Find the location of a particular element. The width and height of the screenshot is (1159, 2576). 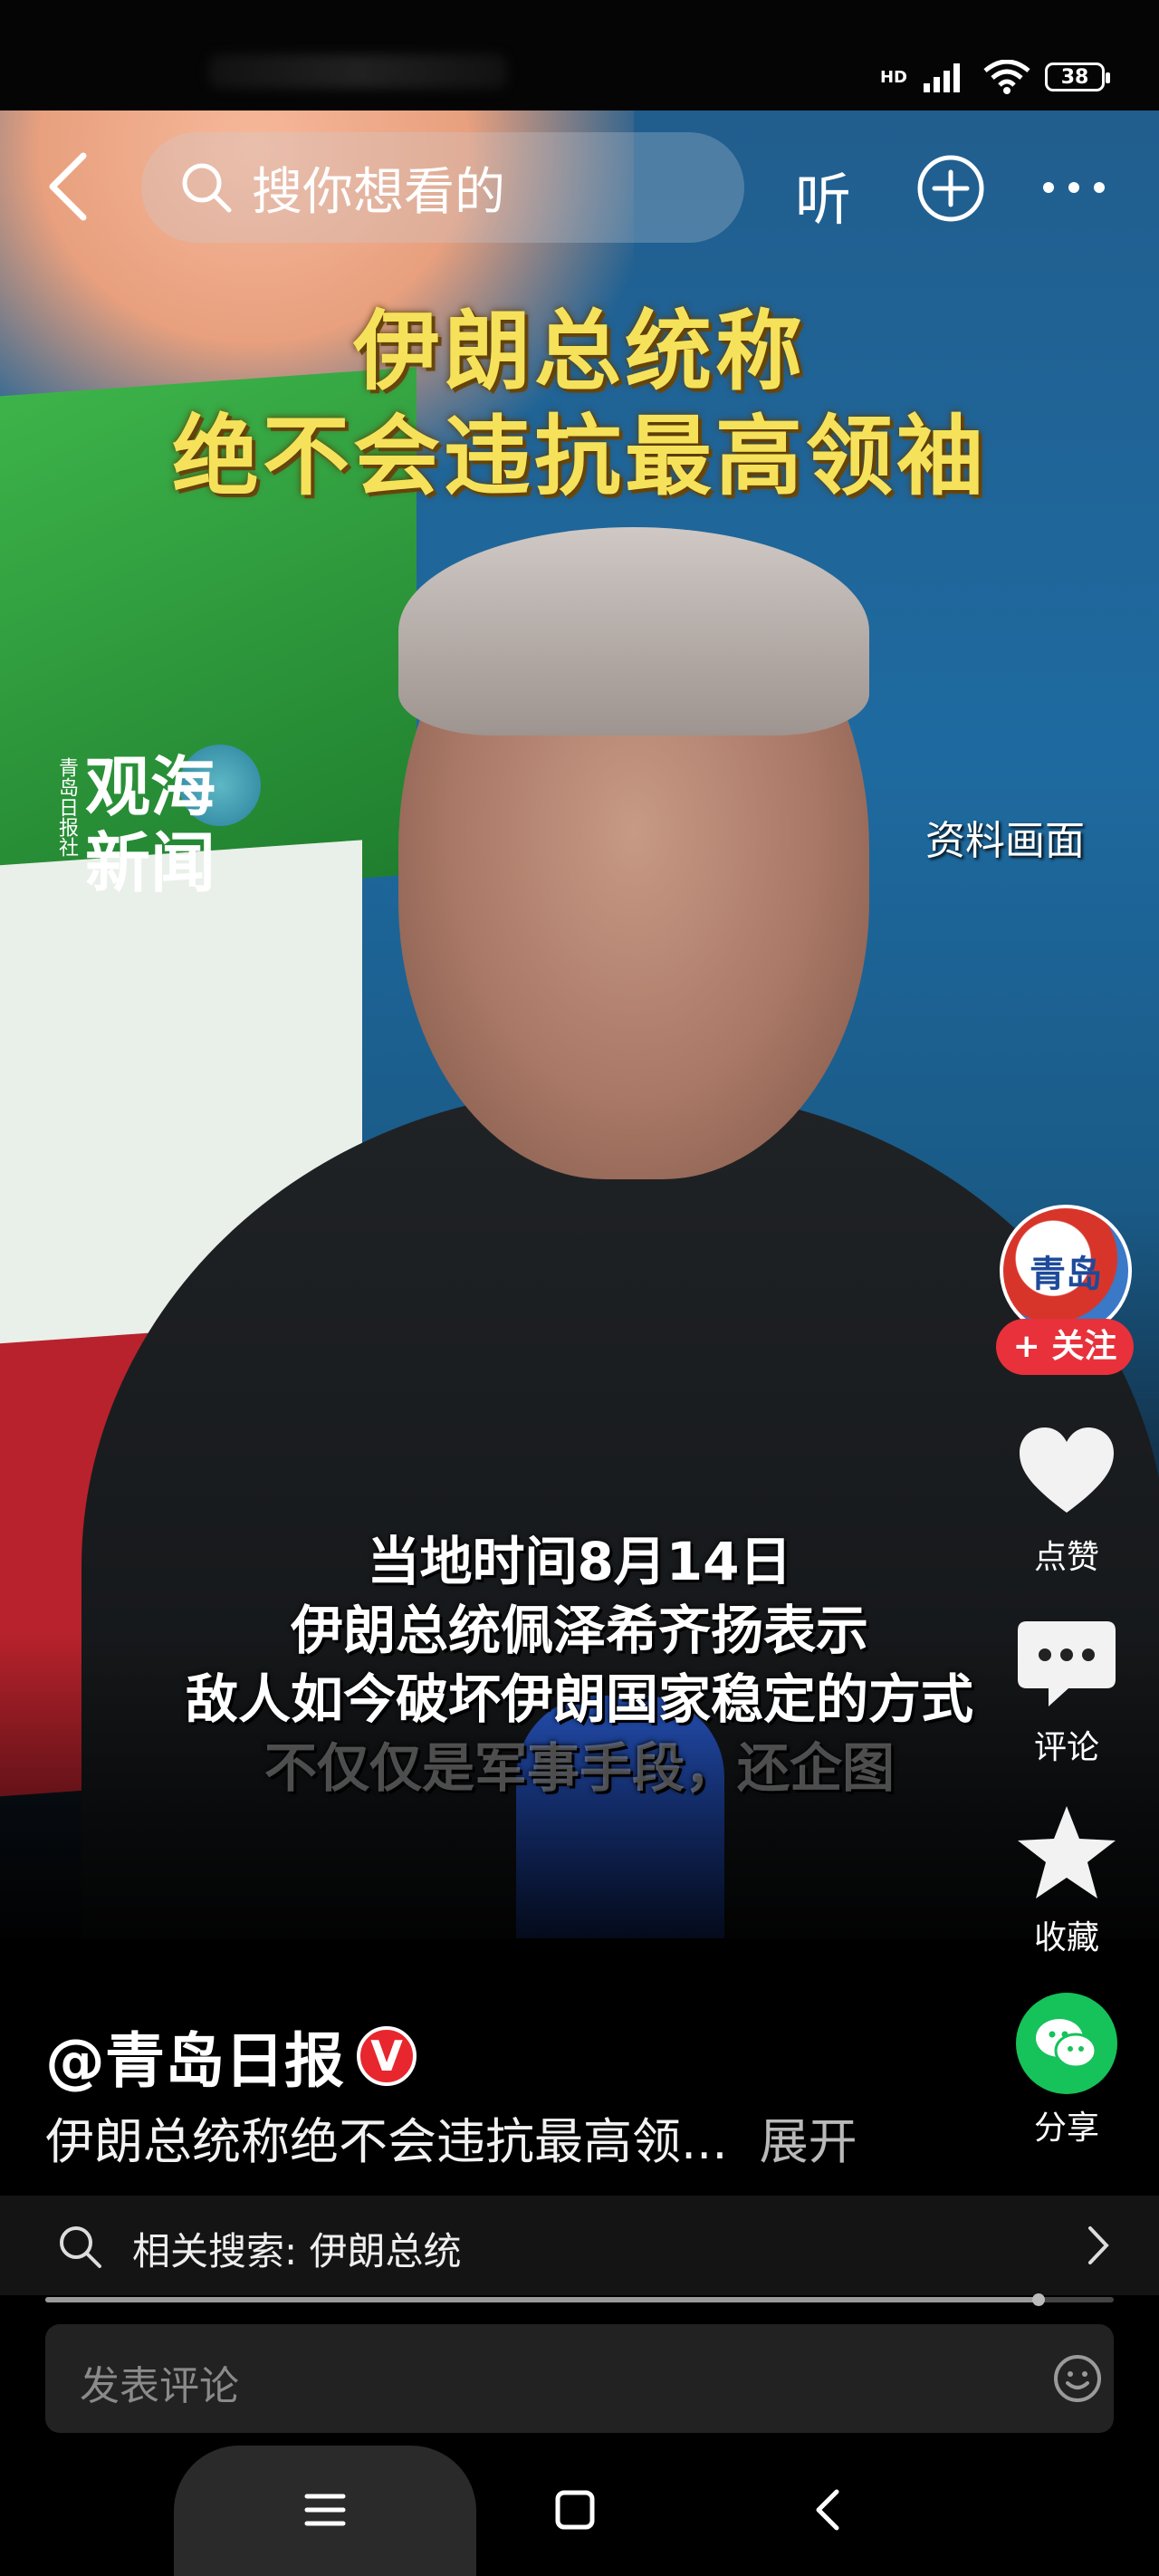

system-navigation-bar is located at coordinates (579, 2511).